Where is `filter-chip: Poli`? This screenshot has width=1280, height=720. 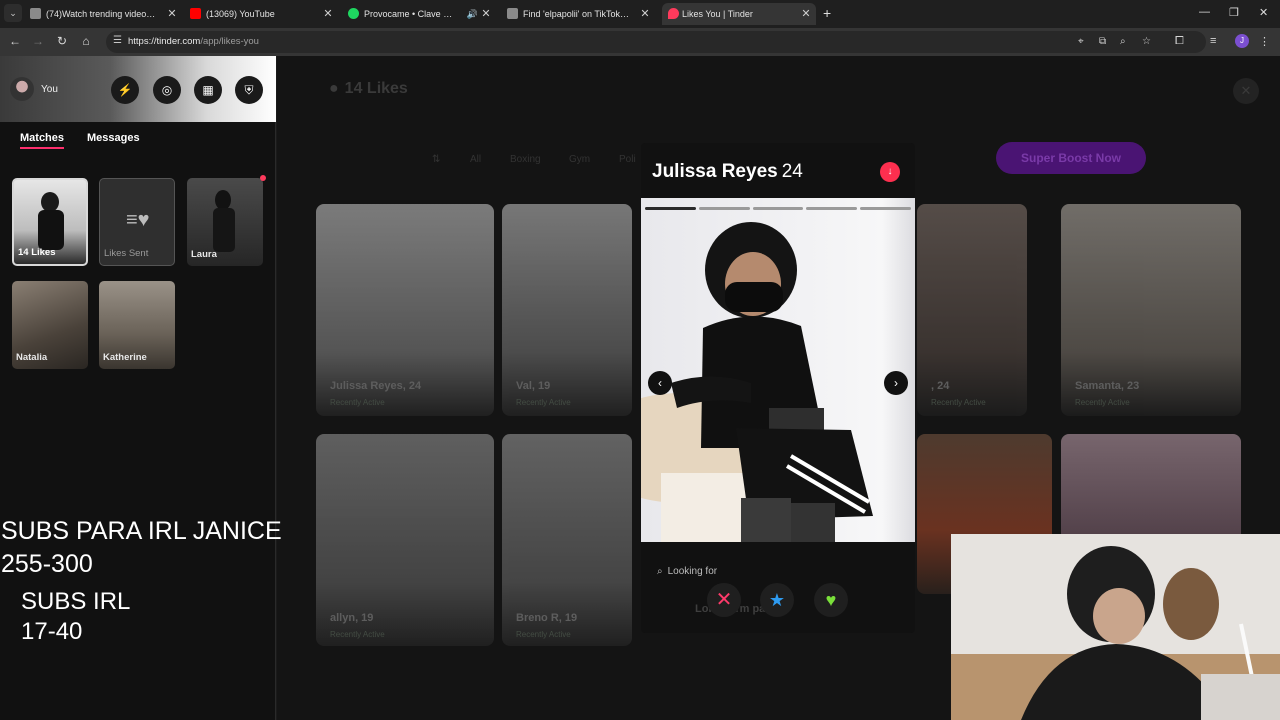
filter-chip: Poli is located at coordinates (627, 159).